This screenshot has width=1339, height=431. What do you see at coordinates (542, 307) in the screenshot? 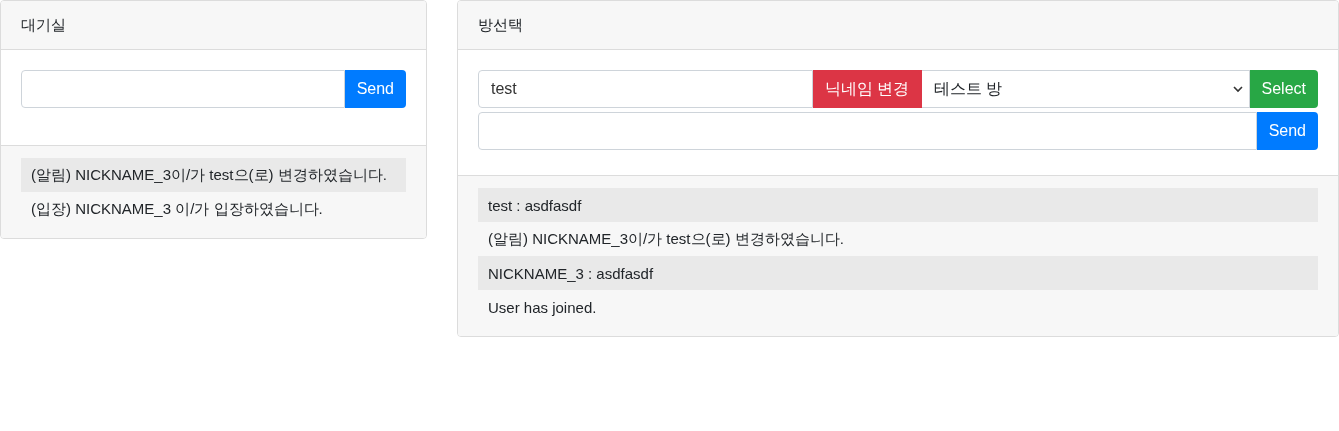
I see `chat-message: User has joined.` at bounding box center [542, 307].